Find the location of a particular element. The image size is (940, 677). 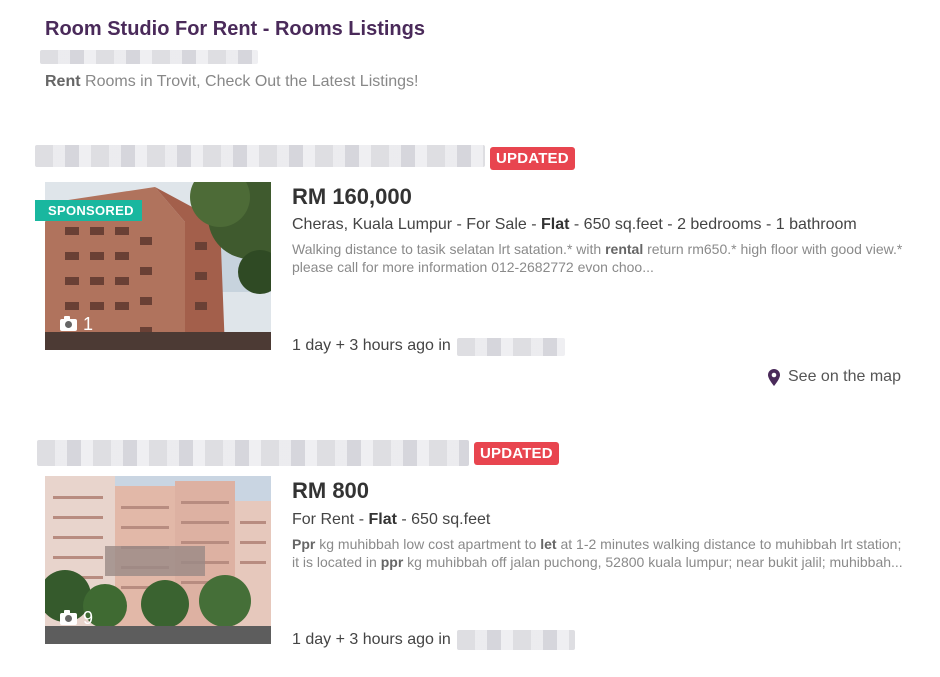

photo-count: 1 is located at coordinates (76, 324).